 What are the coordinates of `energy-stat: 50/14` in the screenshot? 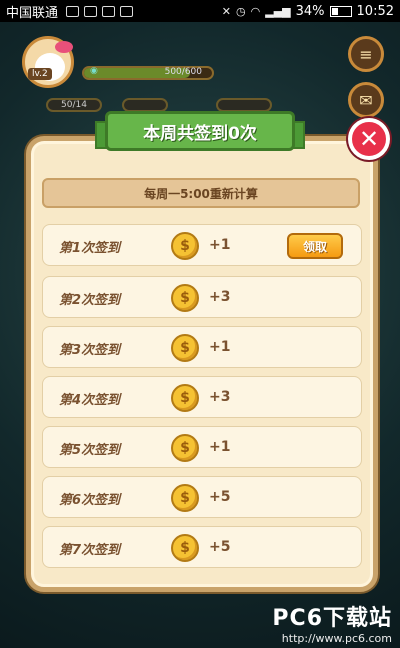 It's located at (74, 105).